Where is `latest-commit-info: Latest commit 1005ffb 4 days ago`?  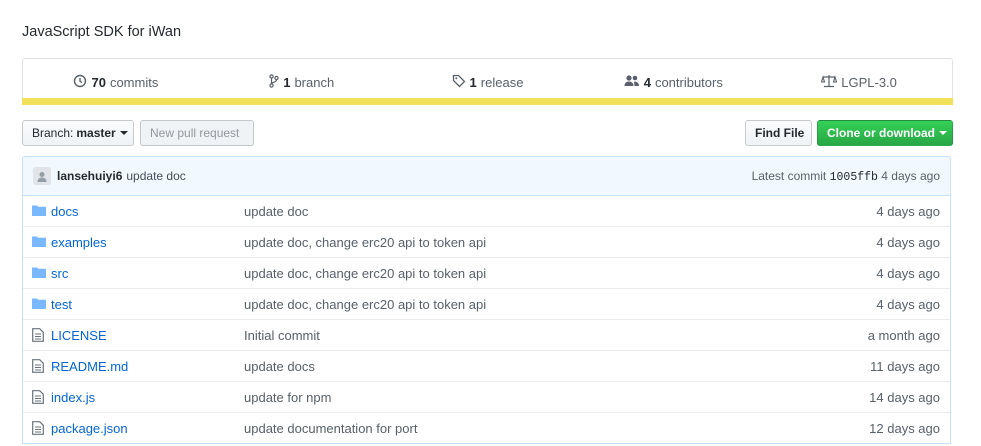 latest-commit-info: Latest commit 1005ffb 4 days ago is located at coordinates (846, 176).